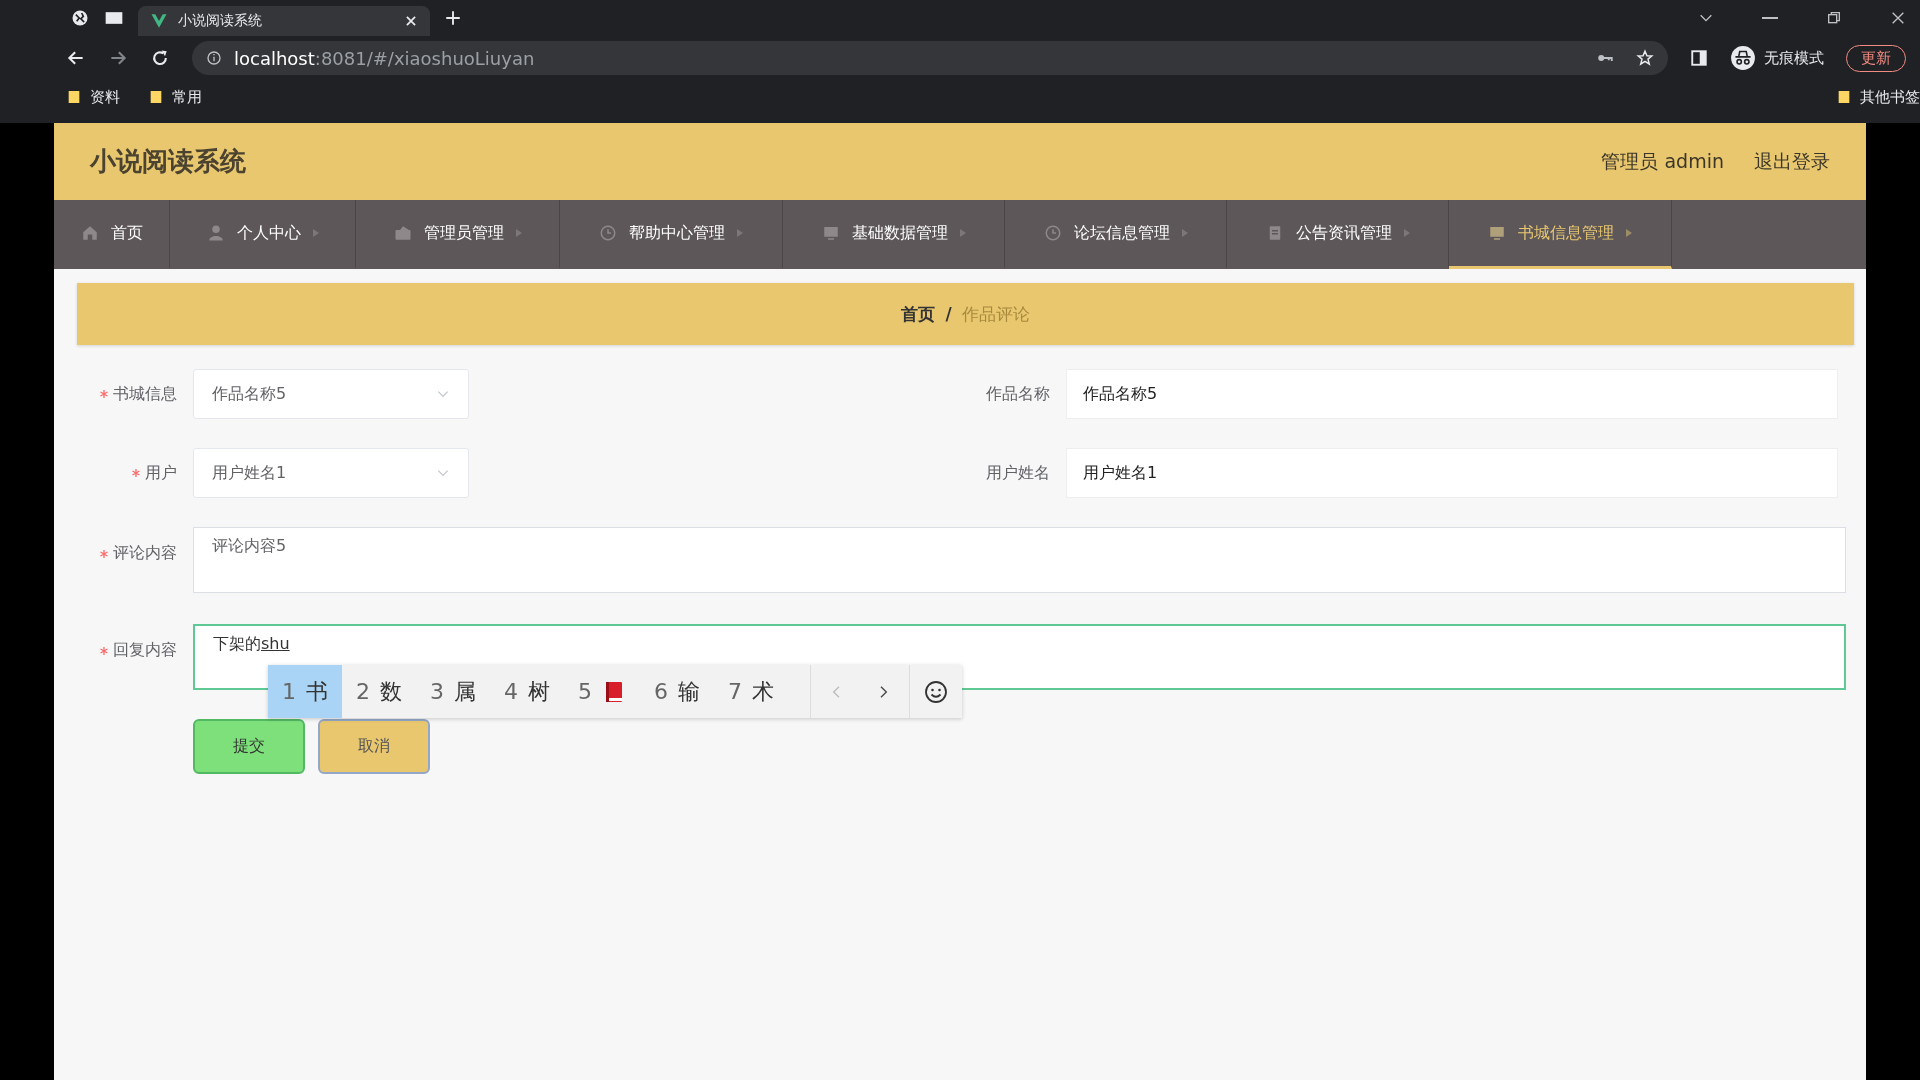  What do you see at coordinates (112, 234) in the screenshot?
I see `nav-item: 首页` at bounding box center [112, 234].